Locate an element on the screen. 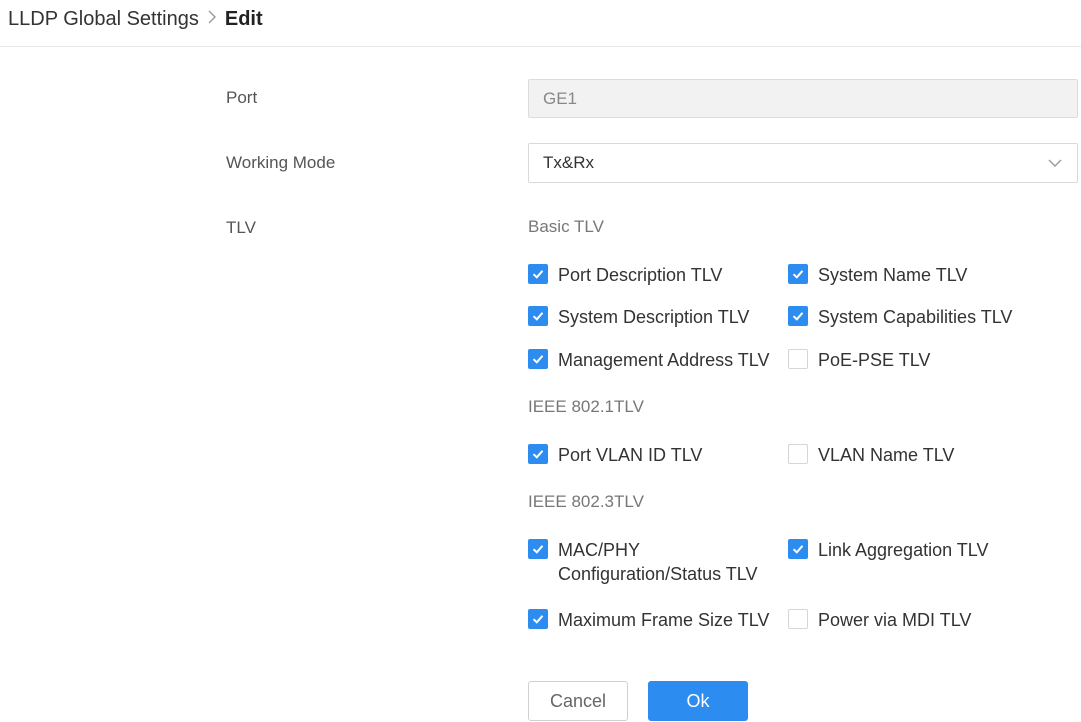 The image size is (1081, 722). checkbox-mac-phy: MAC/PHY Configuration/Status TLV is located at coordinates (642, 562).